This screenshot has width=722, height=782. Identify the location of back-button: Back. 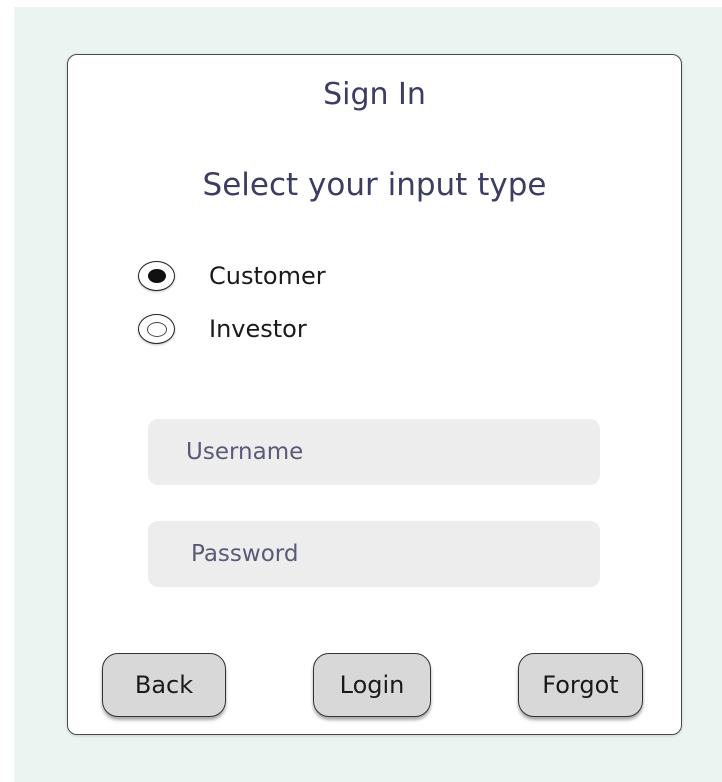
(164, 685).